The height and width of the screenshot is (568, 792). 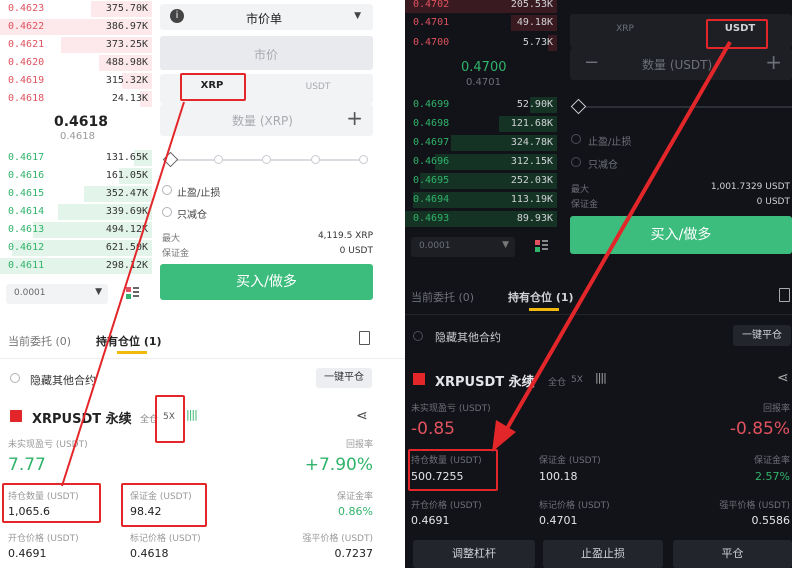 I want to click on margin-usdt-value: 100.18, so click(x=558, y=476).